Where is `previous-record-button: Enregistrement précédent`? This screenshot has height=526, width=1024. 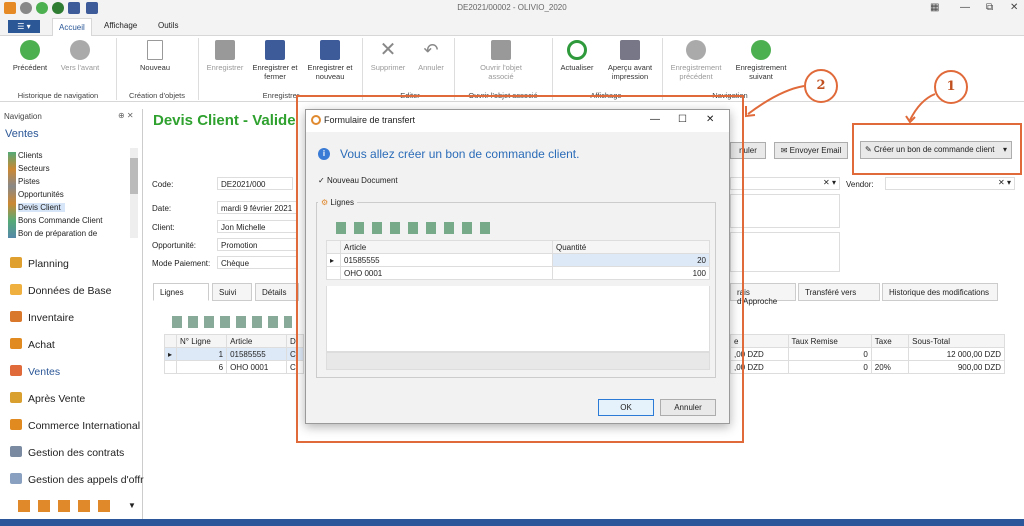 previous-record-button: Enregistrement précédent is located at coordinates (696, 60).